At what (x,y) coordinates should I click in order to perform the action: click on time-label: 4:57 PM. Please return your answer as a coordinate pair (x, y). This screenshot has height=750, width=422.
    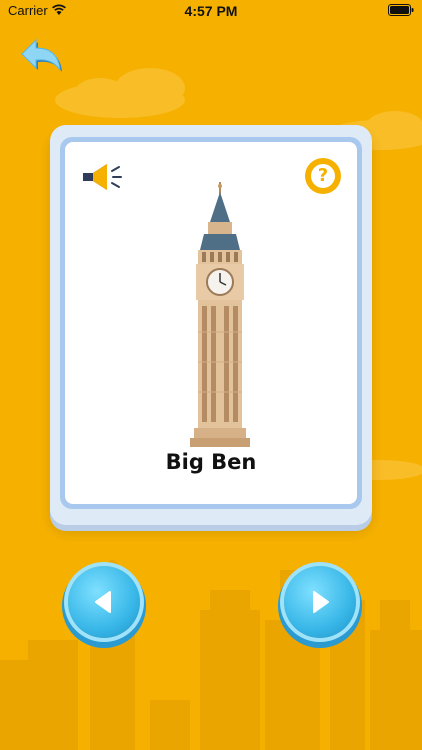
    Looking at the image, I should click on (211, 11).